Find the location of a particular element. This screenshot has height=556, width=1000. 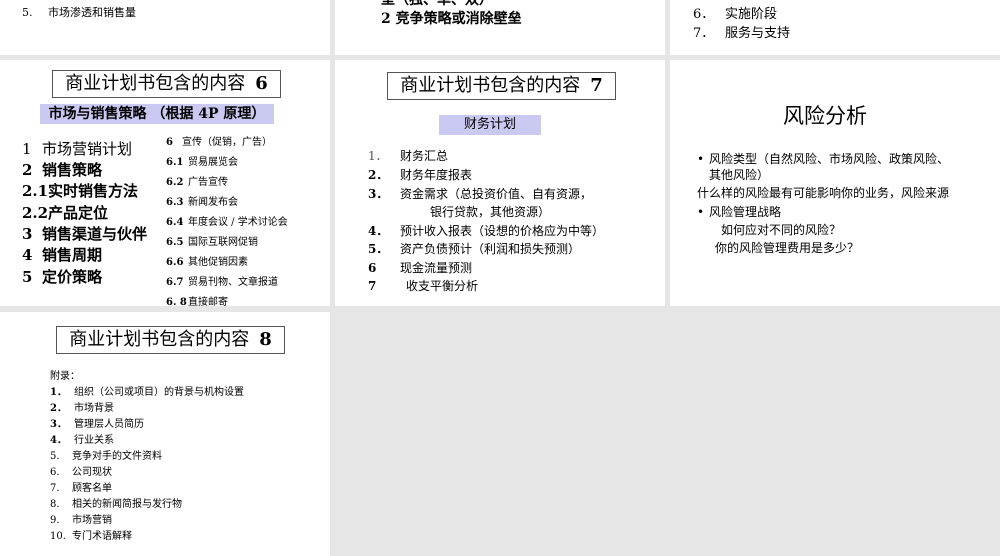

item-number: 6.4 is located at coordinates (175, 222).